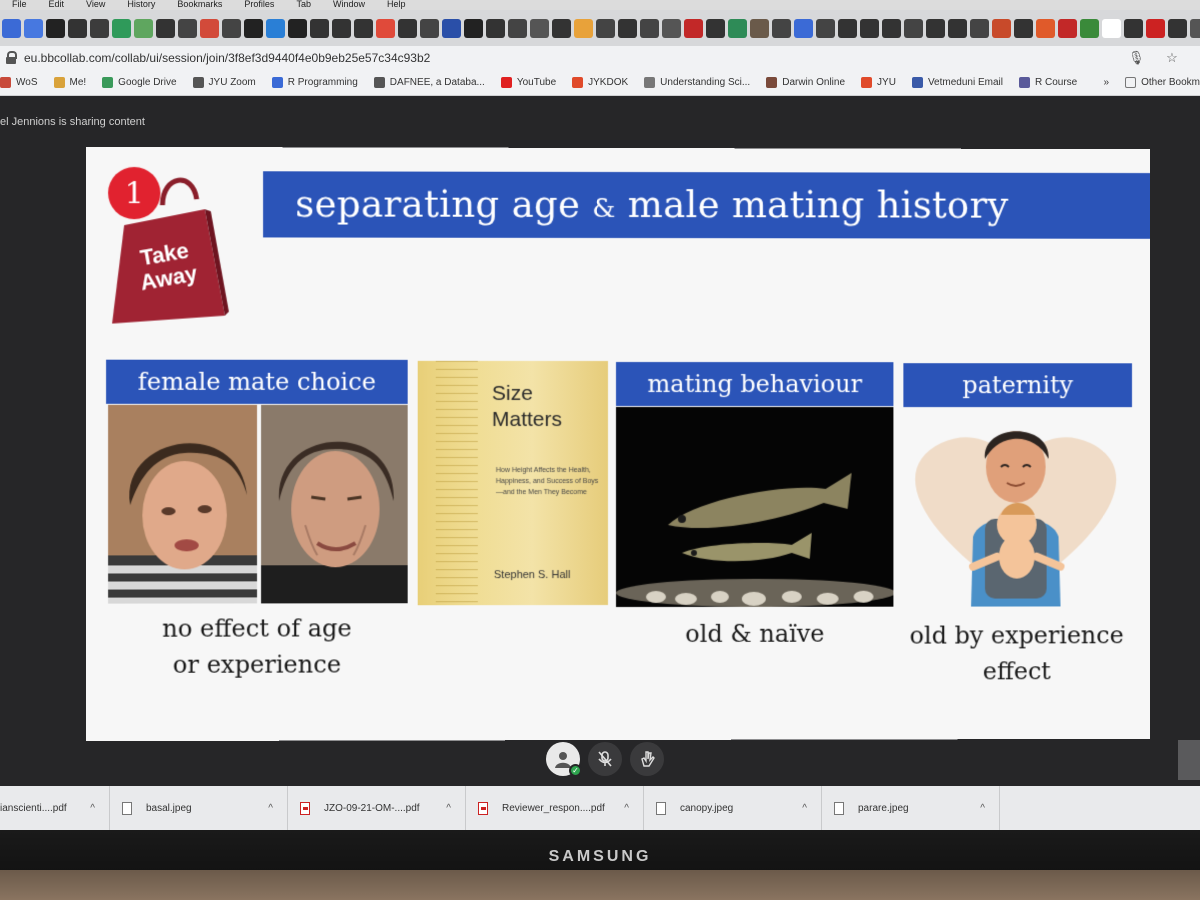 The width and height of the screenshot is (1200, 900). Describe the element at coordinates (1189, 760) in the screenshot. I see `participant-thumbnail` at that location.